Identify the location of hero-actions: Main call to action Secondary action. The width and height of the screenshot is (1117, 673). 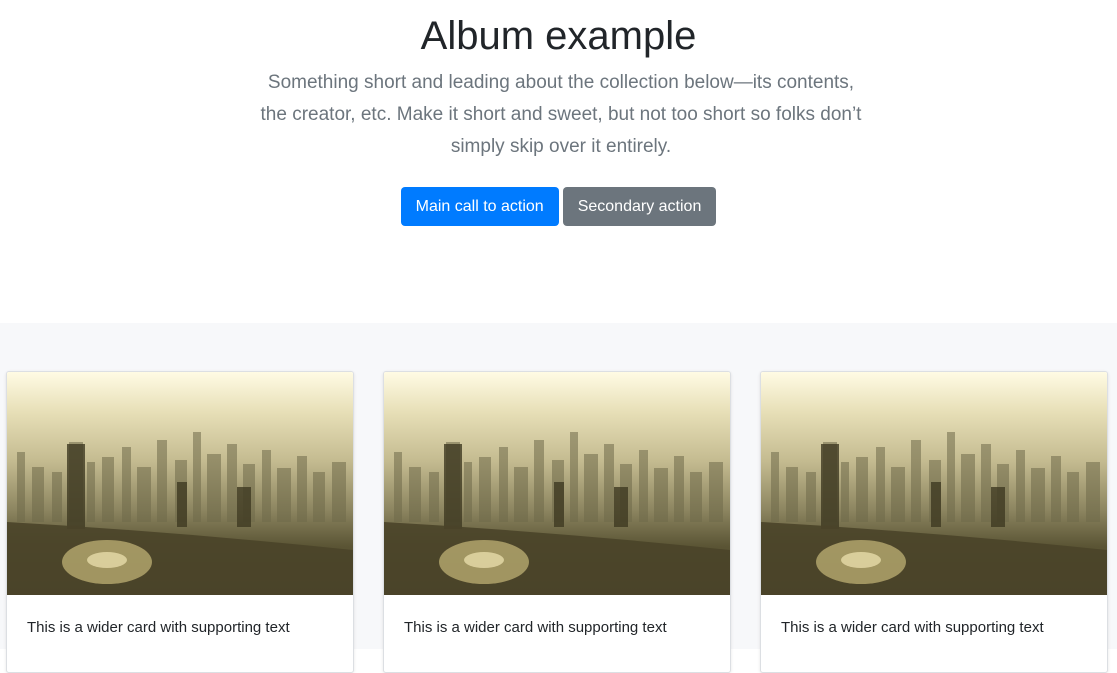
(558, 206).